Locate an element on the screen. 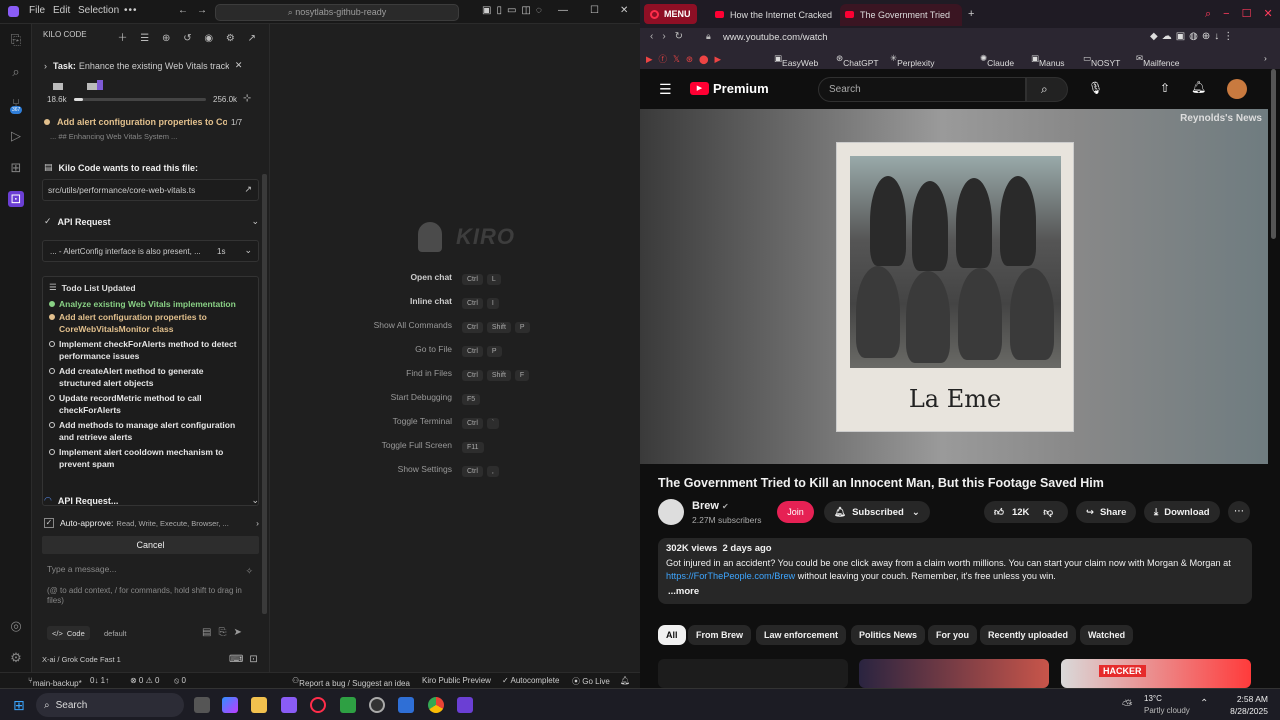  bookmark-mailfence: ✉ Mailfence is located at coordinates (1158, 60).